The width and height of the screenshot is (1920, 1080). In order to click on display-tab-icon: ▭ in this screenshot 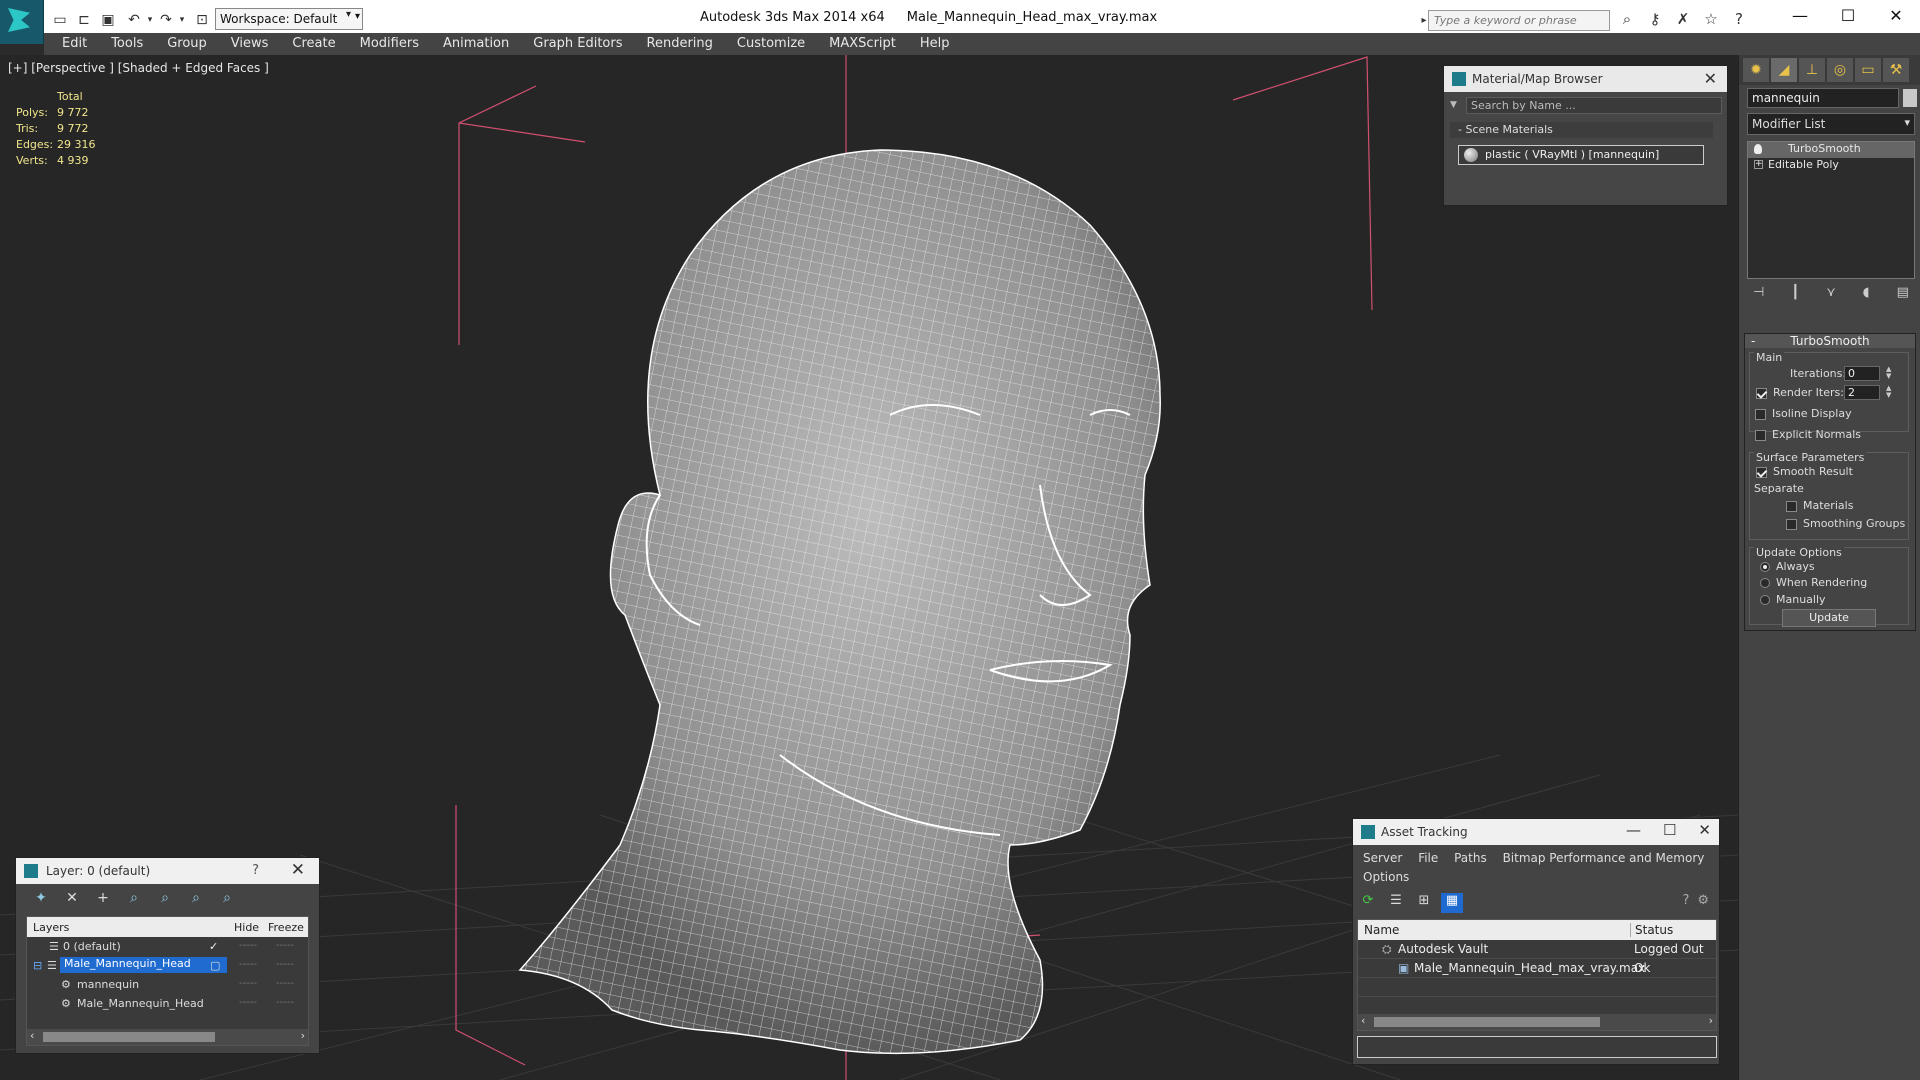, I will do `click(1868, 70)`.